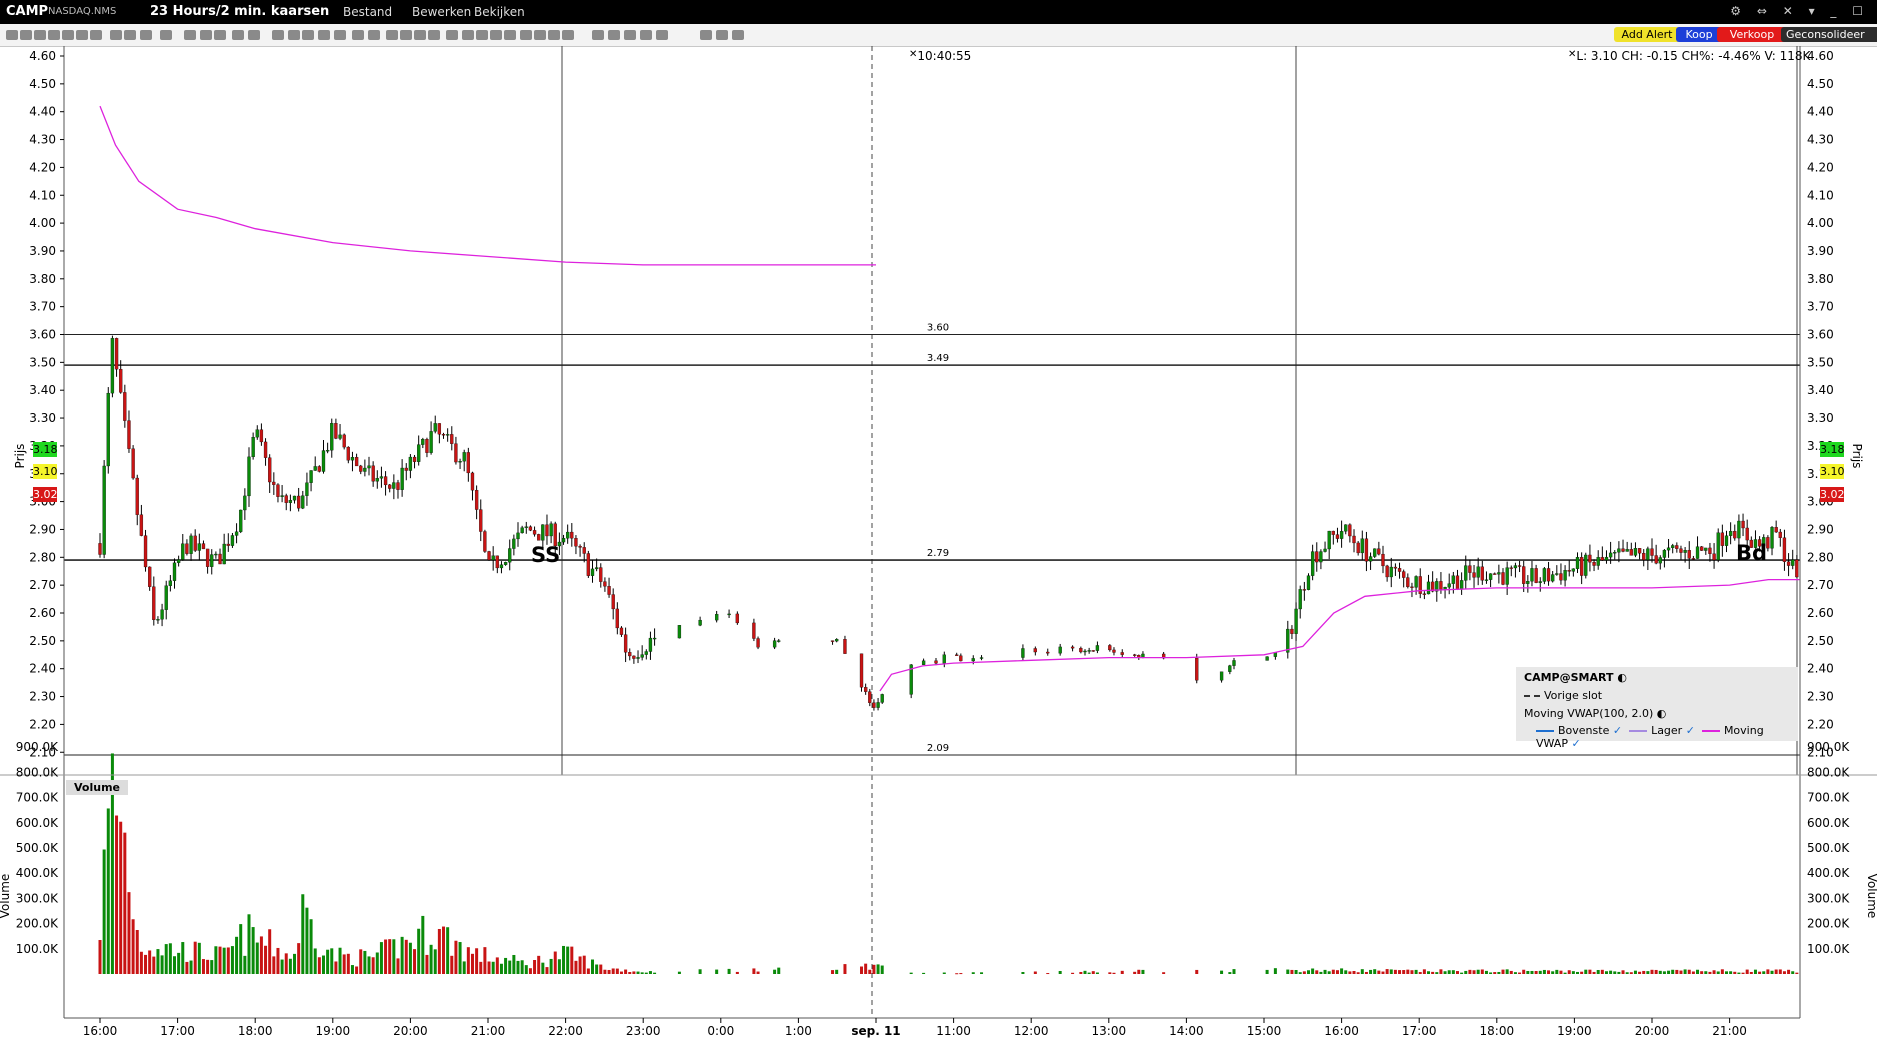 This screenshot has height=1043, width=1877. I want to click on menu-bewerken: Bewerken, so click(441, 12).